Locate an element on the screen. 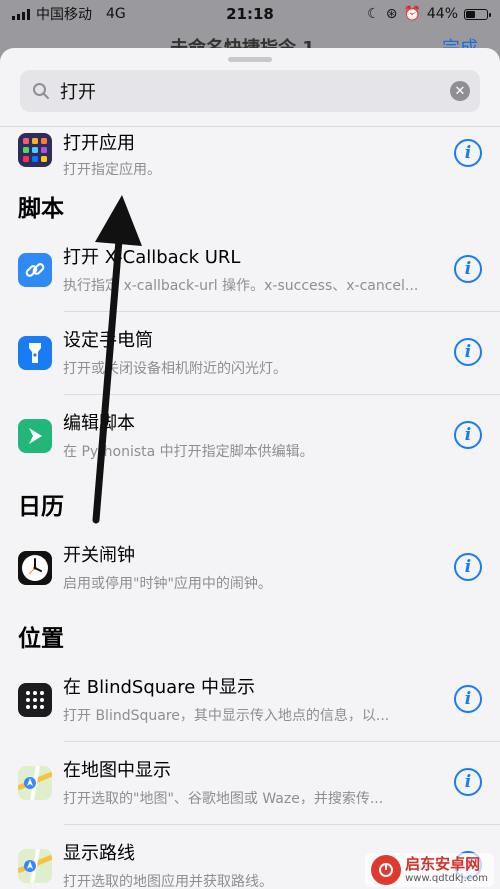  action-title: 在地图中显示 is located at coordinates (117, 770).